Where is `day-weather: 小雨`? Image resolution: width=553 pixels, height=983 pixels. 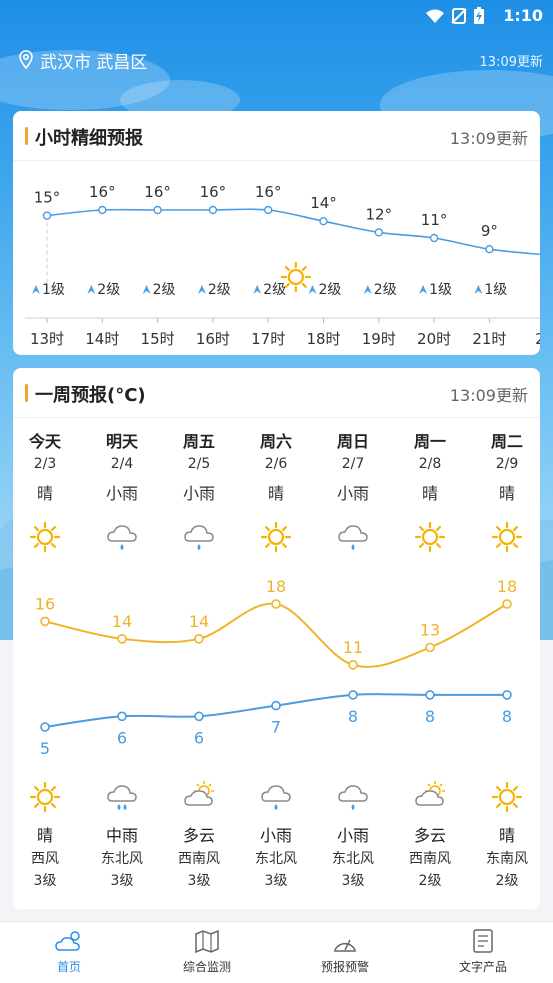
day-weather: 小雨 is located at coordinates (198, 493).